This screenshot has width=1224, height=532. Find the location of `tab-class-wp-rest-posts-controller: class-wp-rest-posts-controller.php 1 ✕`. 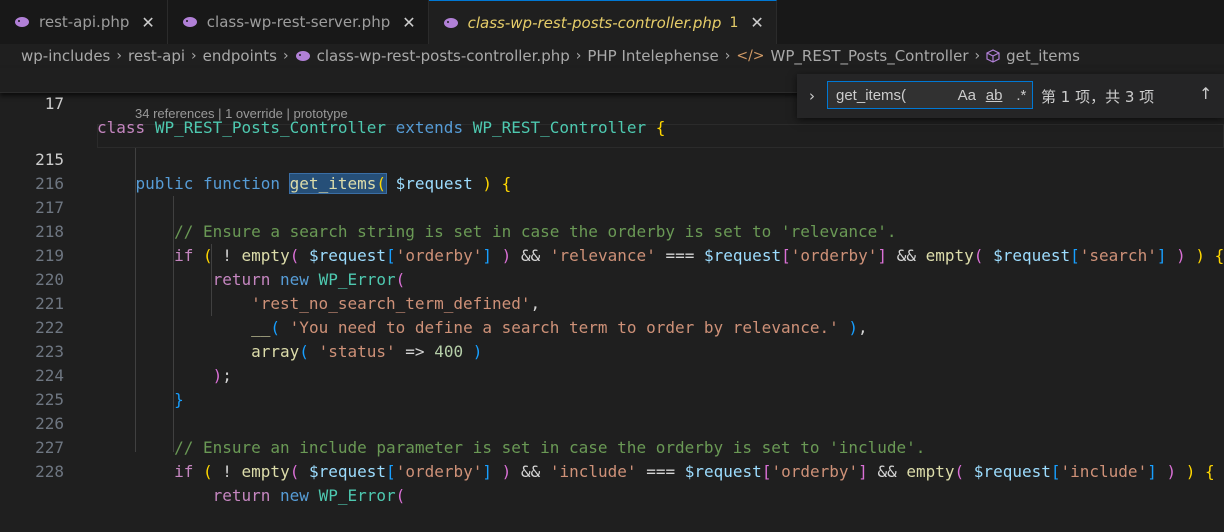

tab-class-wp-rest-posts-controller: class-wp-rest-posts-controller.php 1 ✕ is located at coordinates (602, 22).